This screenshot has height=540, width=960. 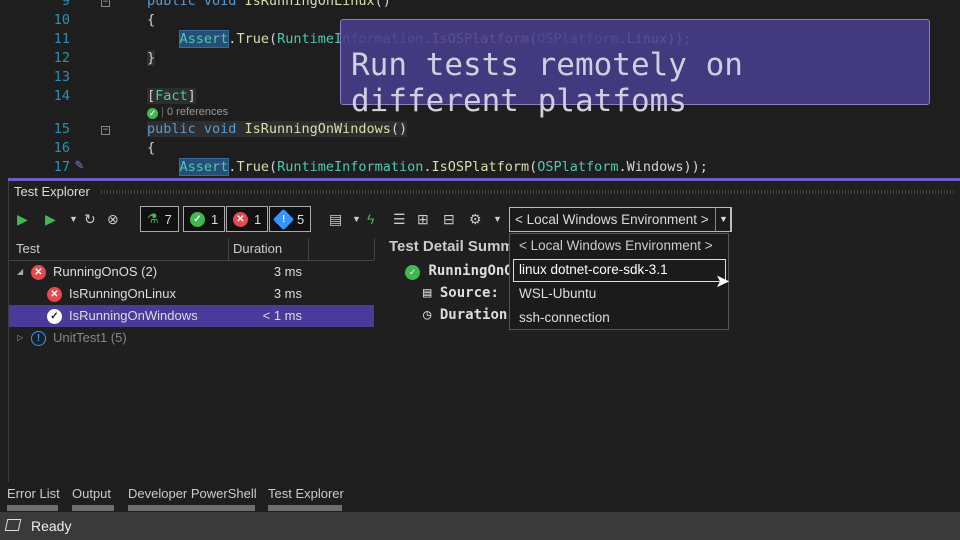 I want to click on environment-select: < Local Windows Environment >, so click(x=620, y=219).